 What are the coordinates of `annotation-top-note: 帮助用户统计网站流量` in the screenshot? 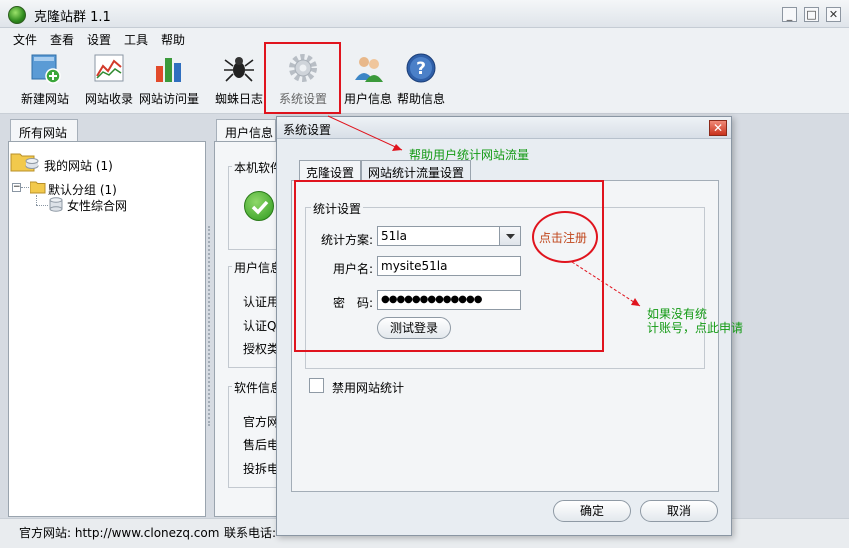 It's located at (469, 155).